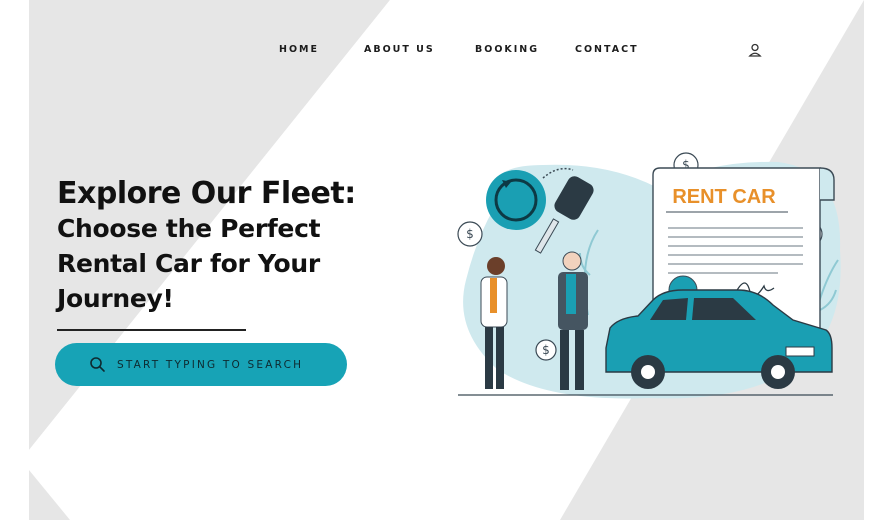 Image resolution: width=894 pixels, height=520 pixels. I want to click on search-input, so click(222, 364).